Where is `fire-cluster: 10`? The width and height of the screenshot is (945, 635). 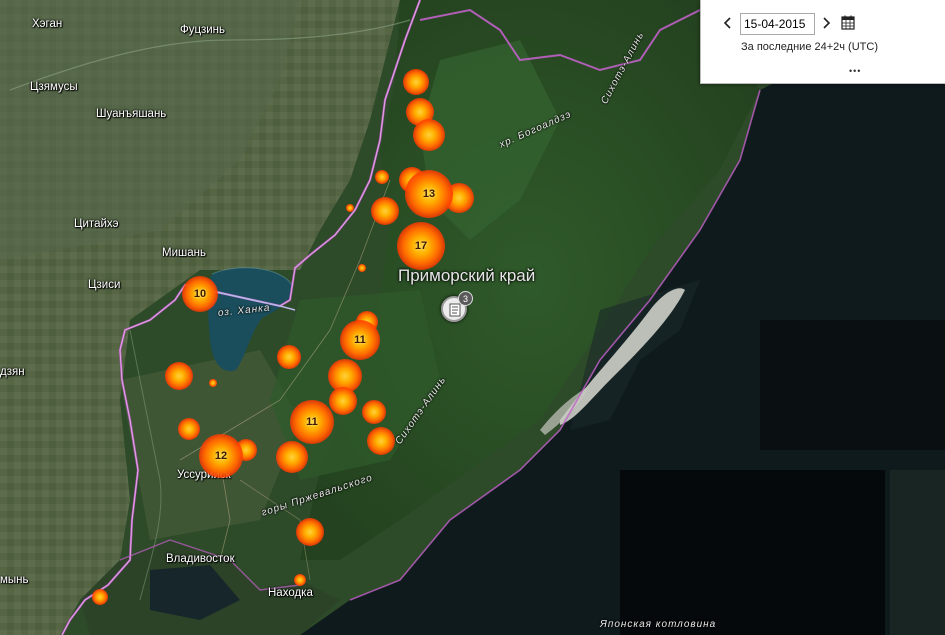 fire-cluster: 10 is located at coordinates (200, 294).